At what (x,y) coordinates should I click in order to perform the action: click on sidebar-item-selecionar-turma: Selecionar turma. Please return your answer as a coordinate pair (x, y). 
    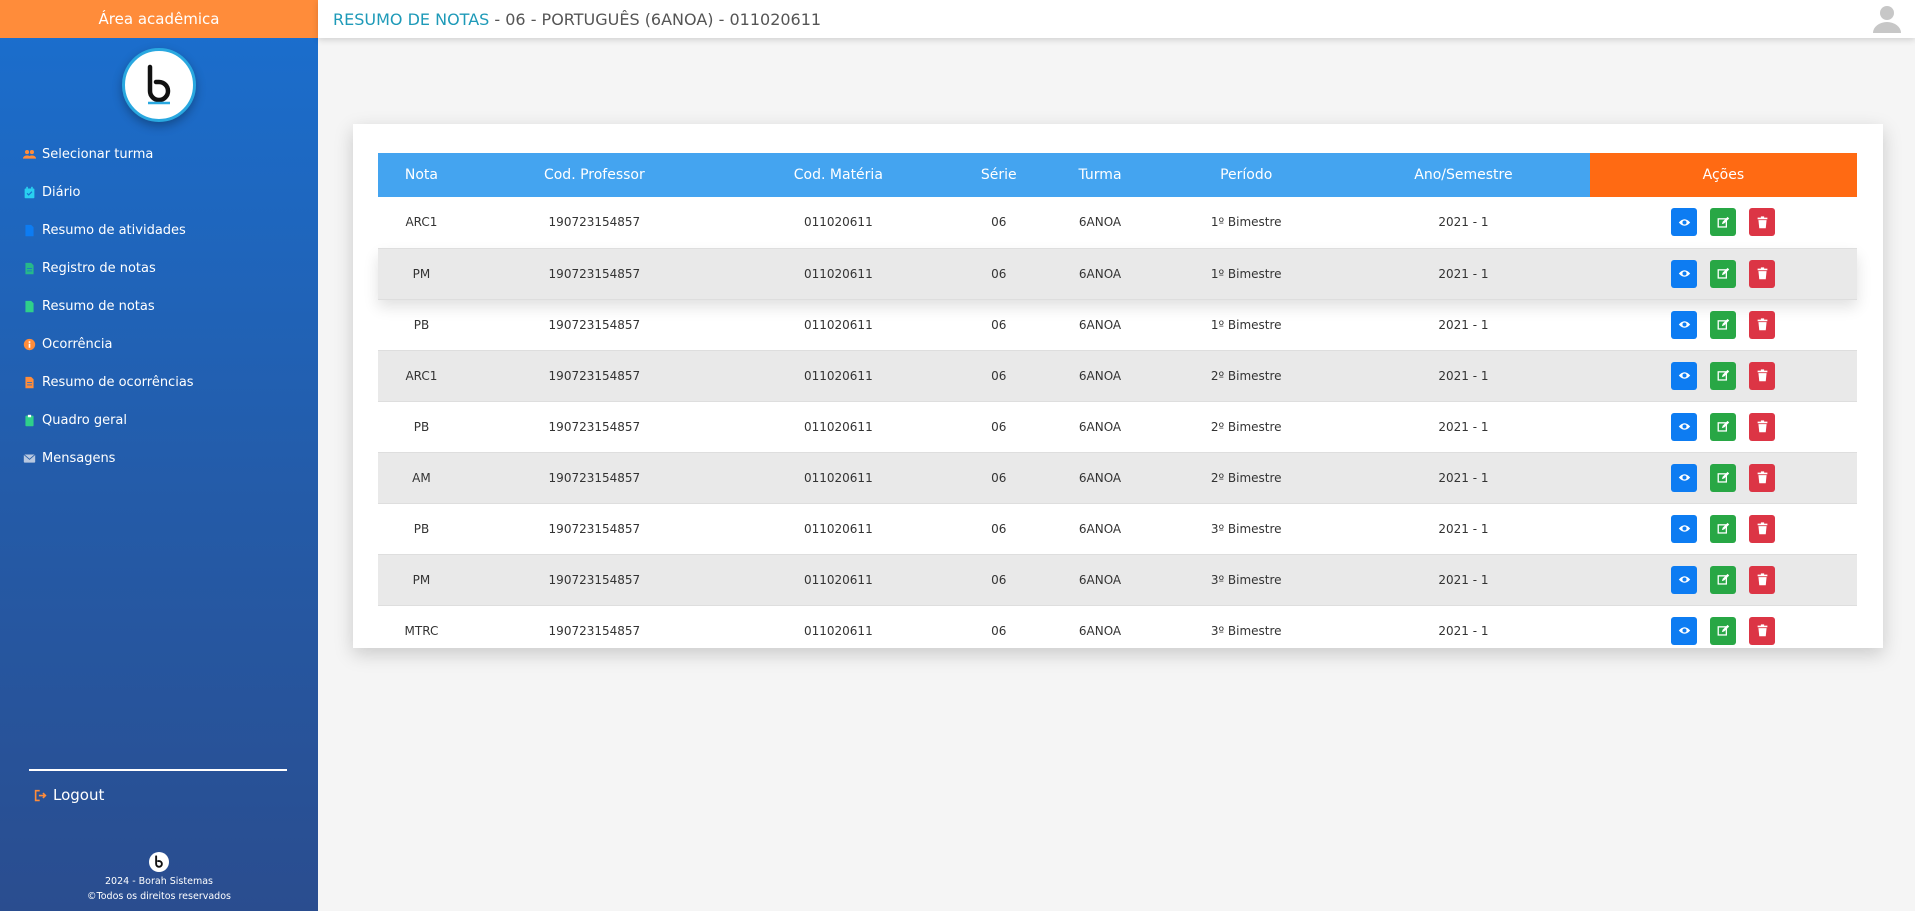
    Looking at the image, I should click on (159, 154).